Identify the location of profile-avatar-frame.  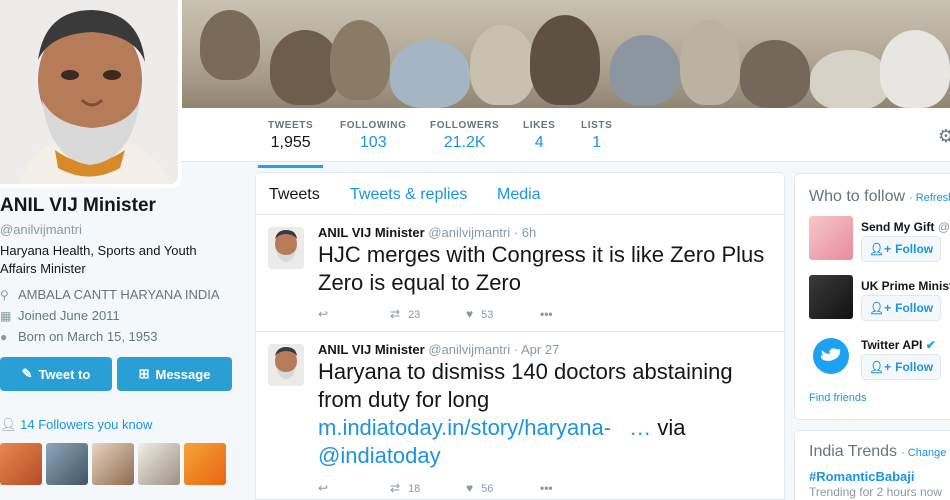
(91, 94).